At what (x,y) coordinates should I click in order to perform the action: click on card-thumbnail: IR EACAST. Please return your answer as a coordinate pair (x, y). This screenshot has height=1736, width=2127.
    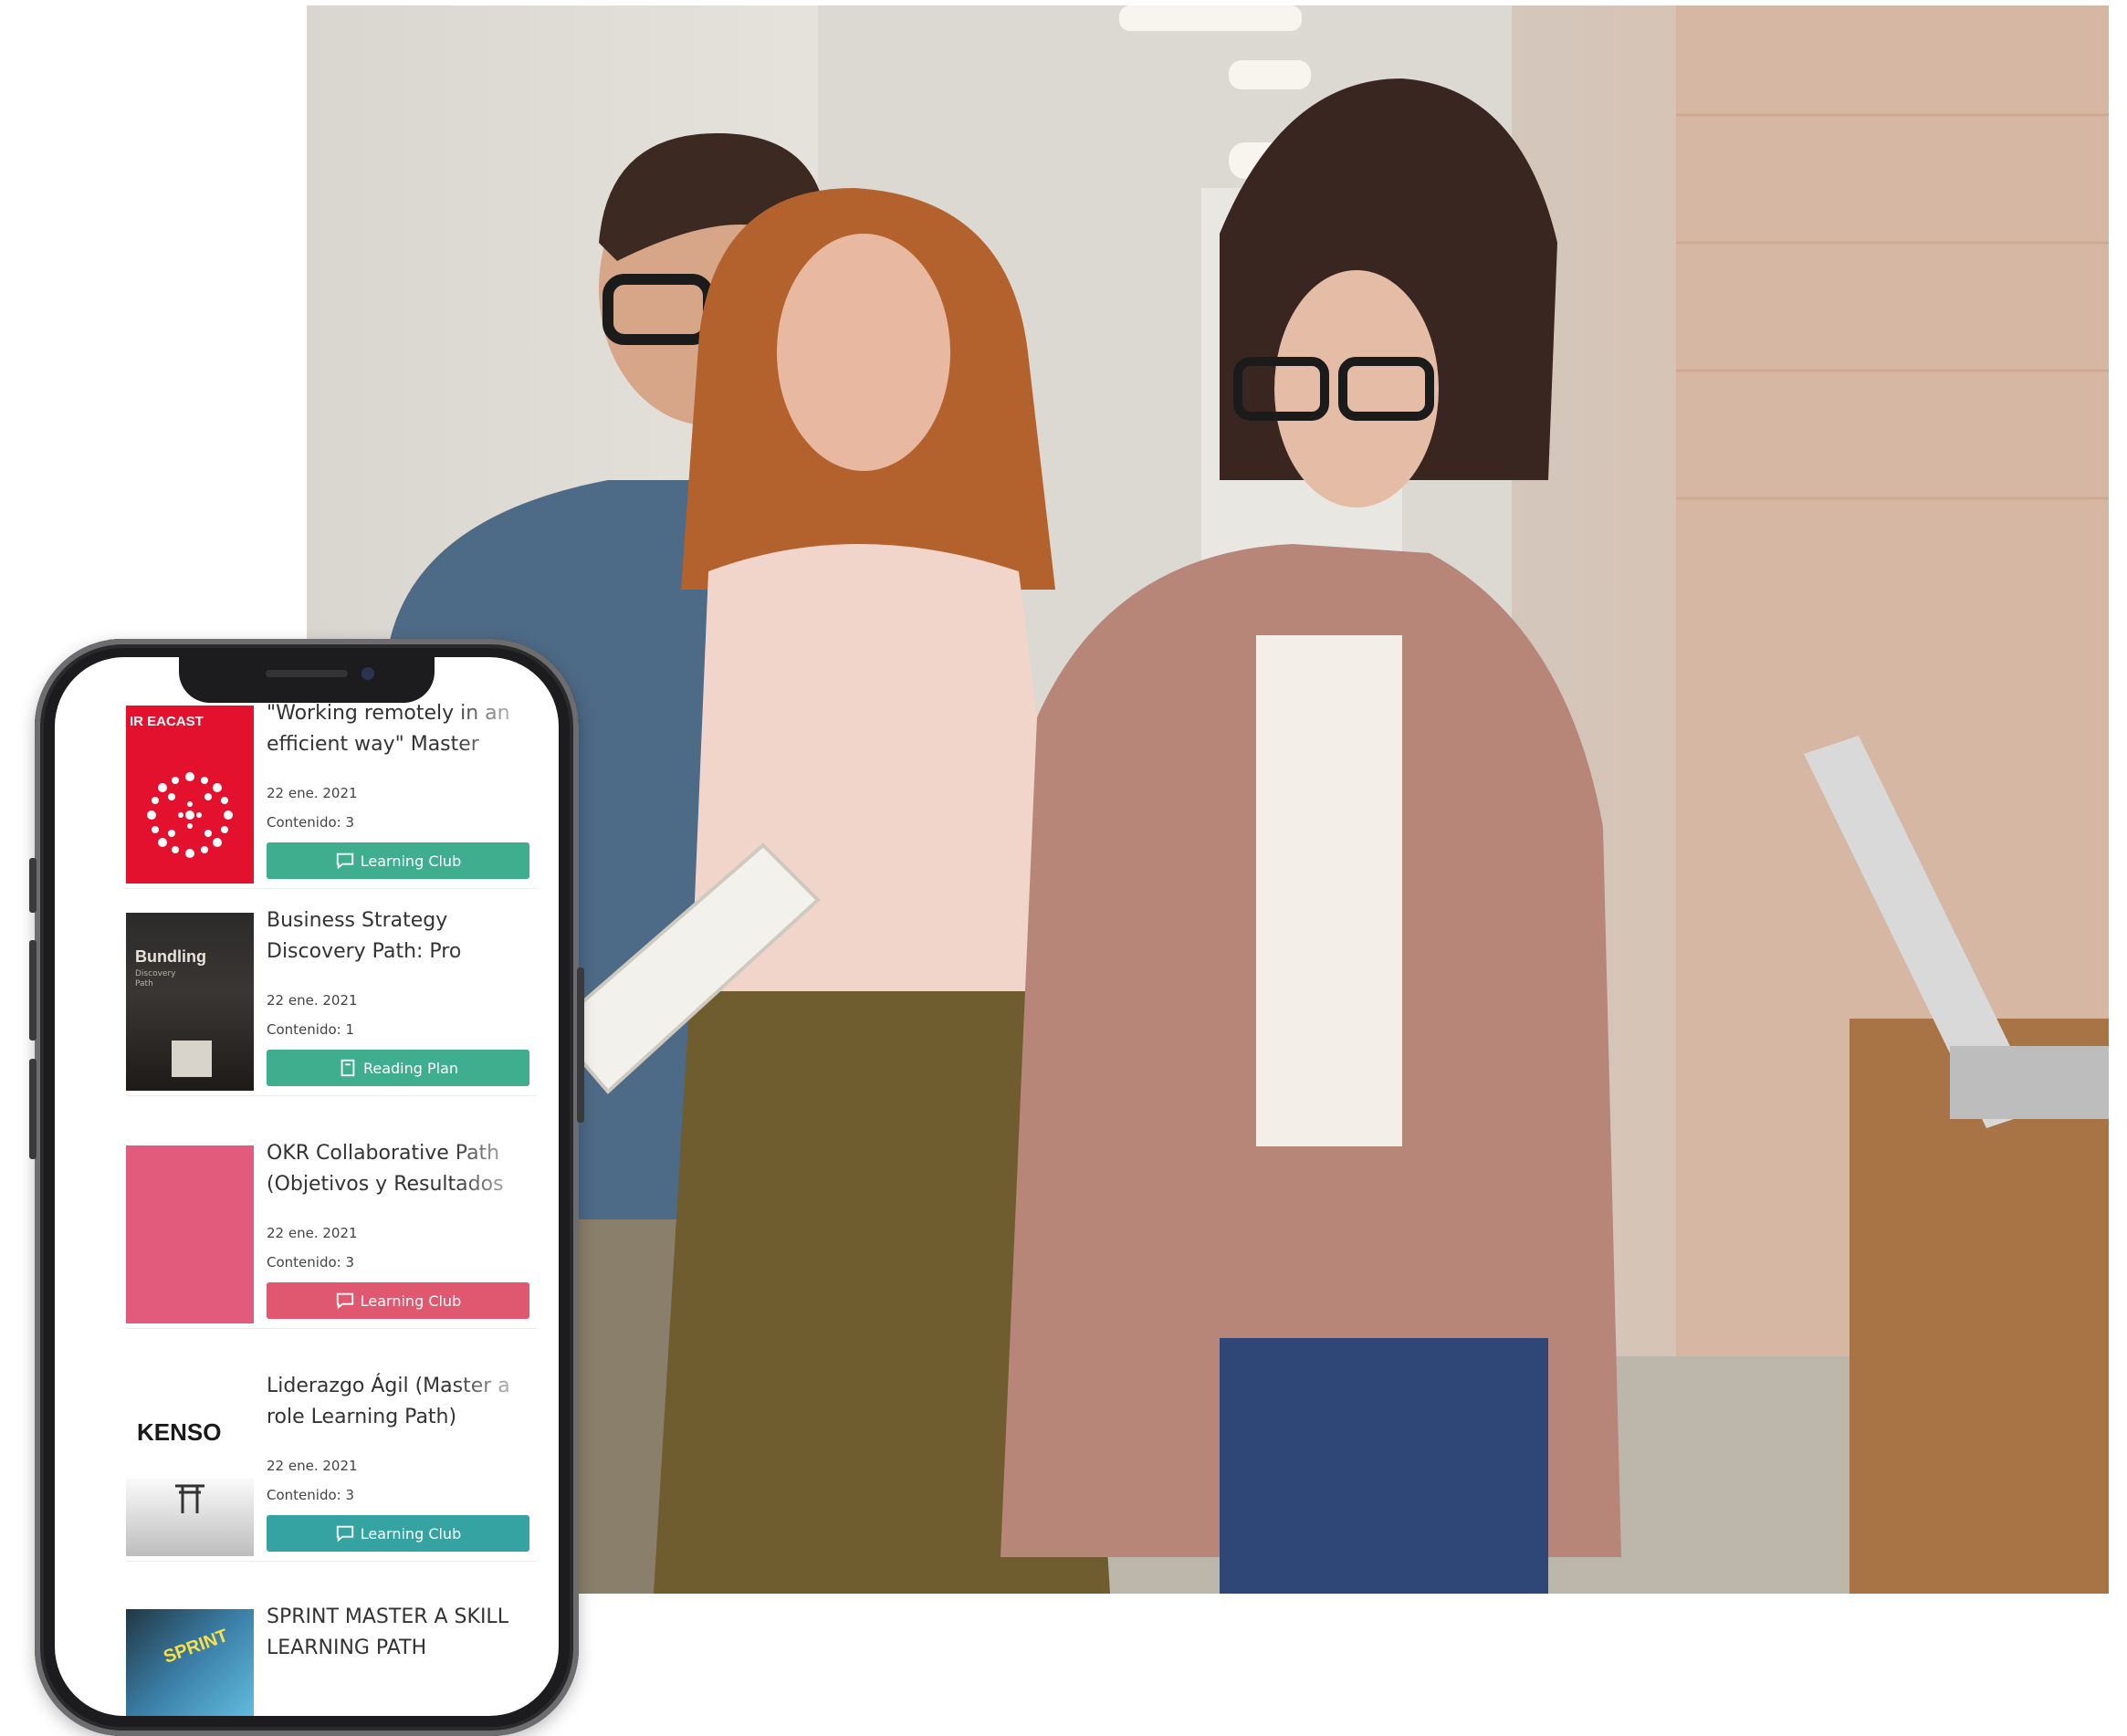
    Looking at the image, I should click on (190, 795).